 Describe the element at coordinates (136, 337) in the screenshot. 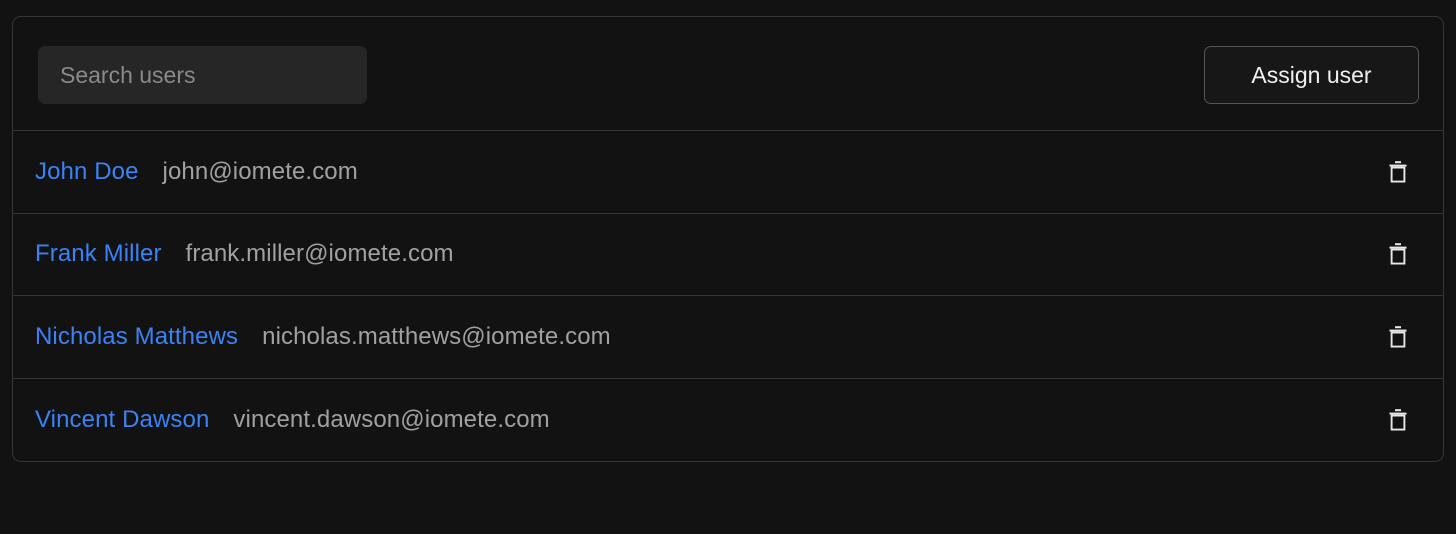

I see `user-name-link: Nicholas Matthews` at that location.